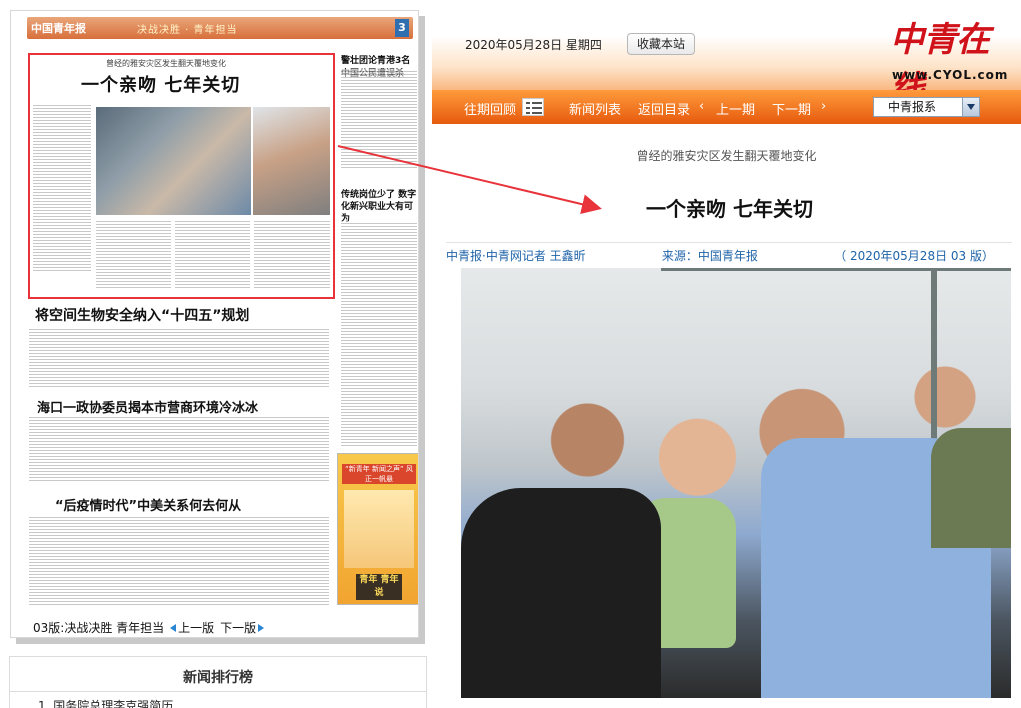 The height and width of the screenshot is (708, 1021). Describe the element at coordinates (218, 678) in the screenshot. I see `ranking-title: 新闻排行榜` at that location.